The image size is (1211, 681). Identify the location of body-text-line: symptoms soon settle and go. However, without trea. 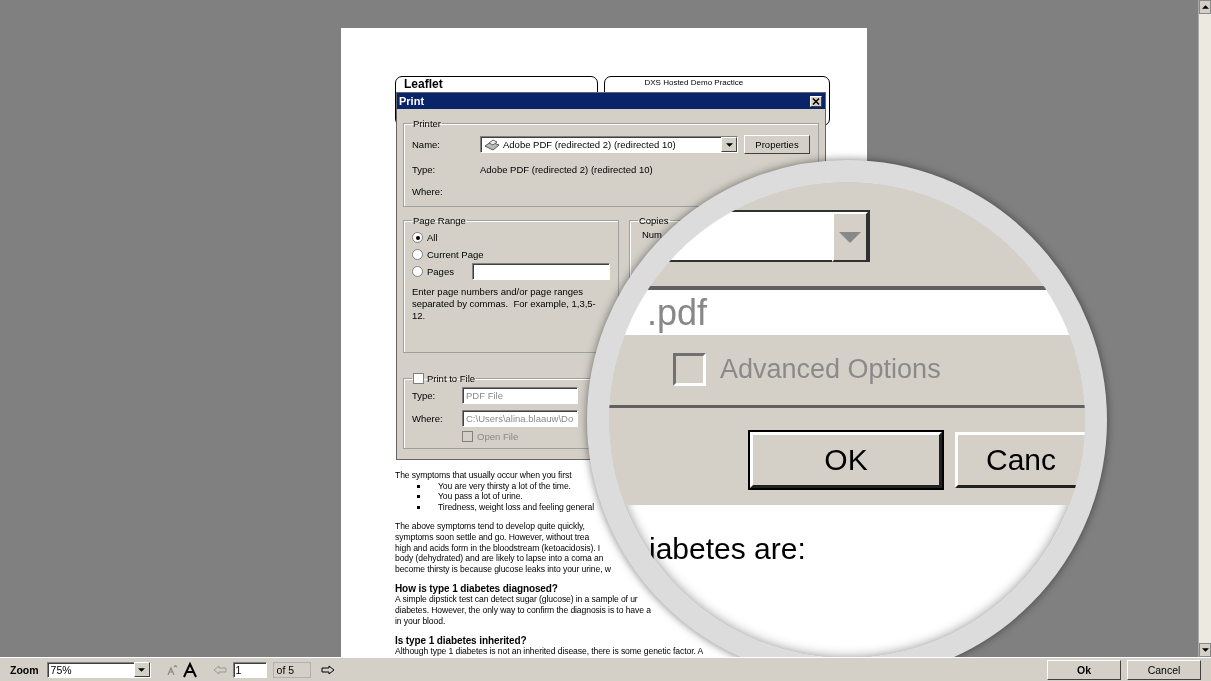
(492, 537).